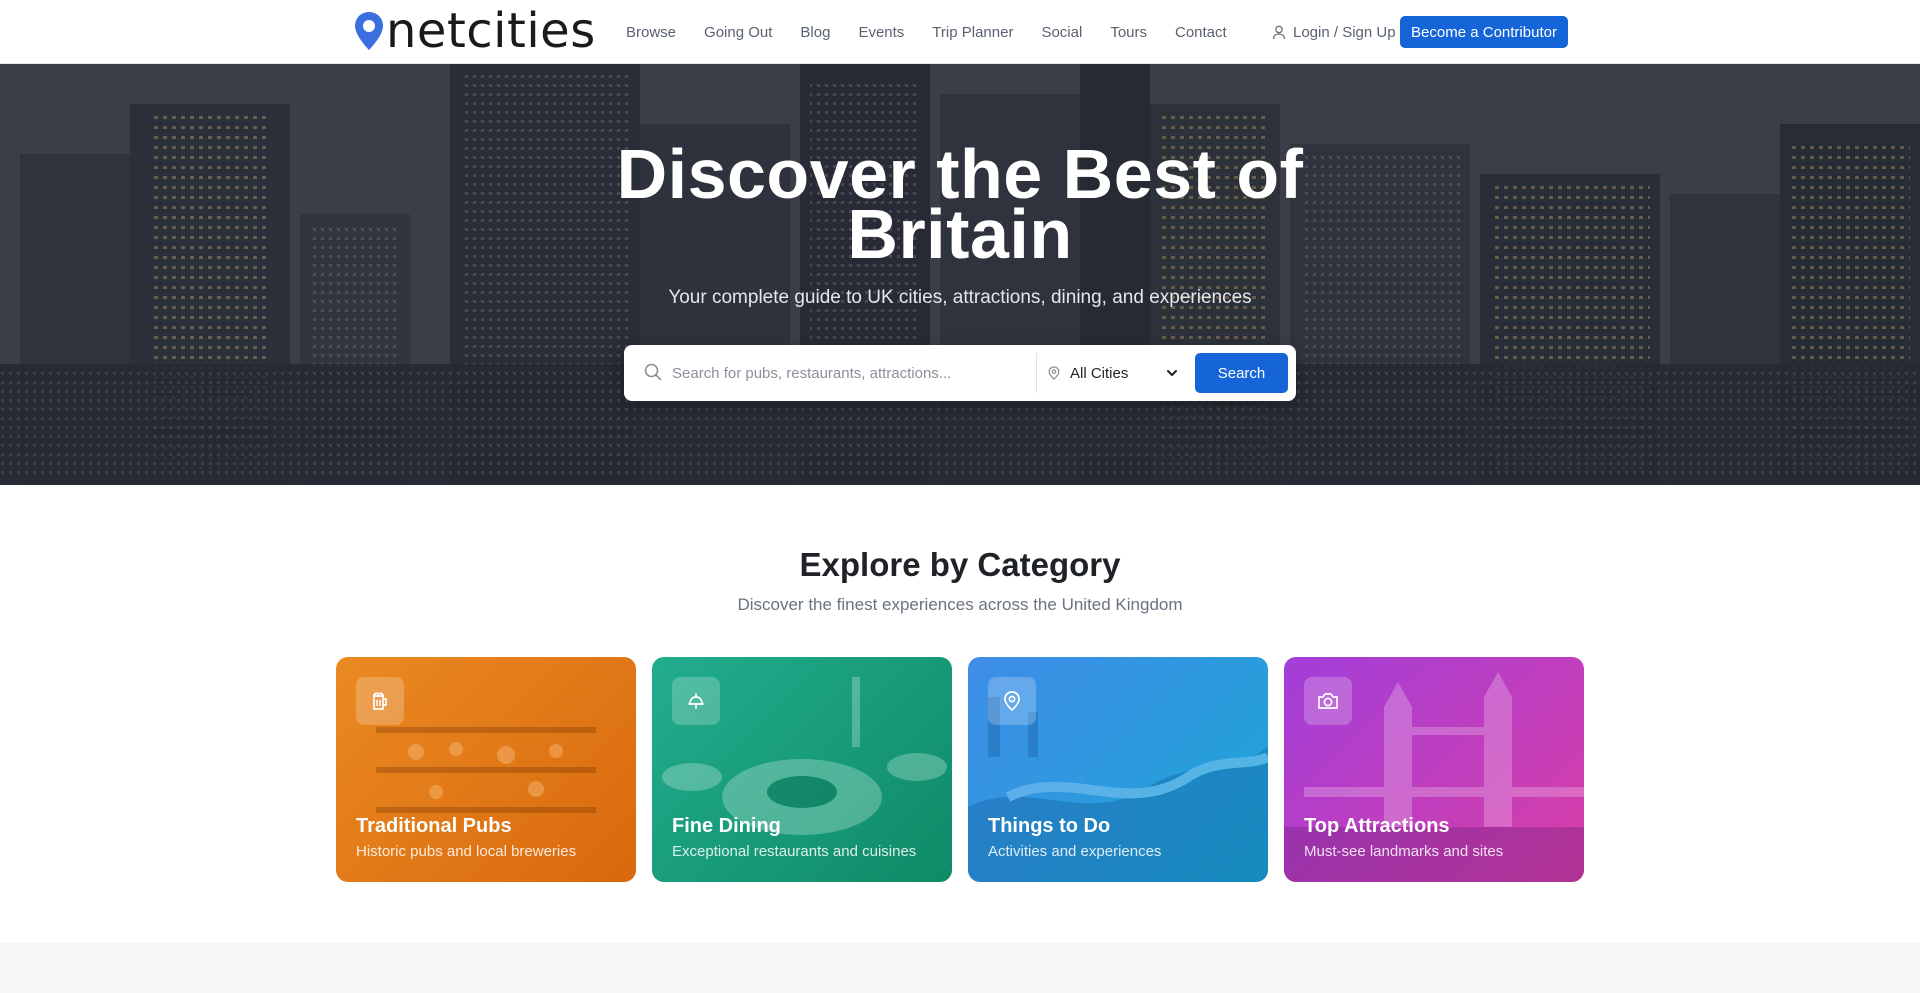 This screenshot has height=993, width=1920. I want to click on search-divider, so click(1036, 373).